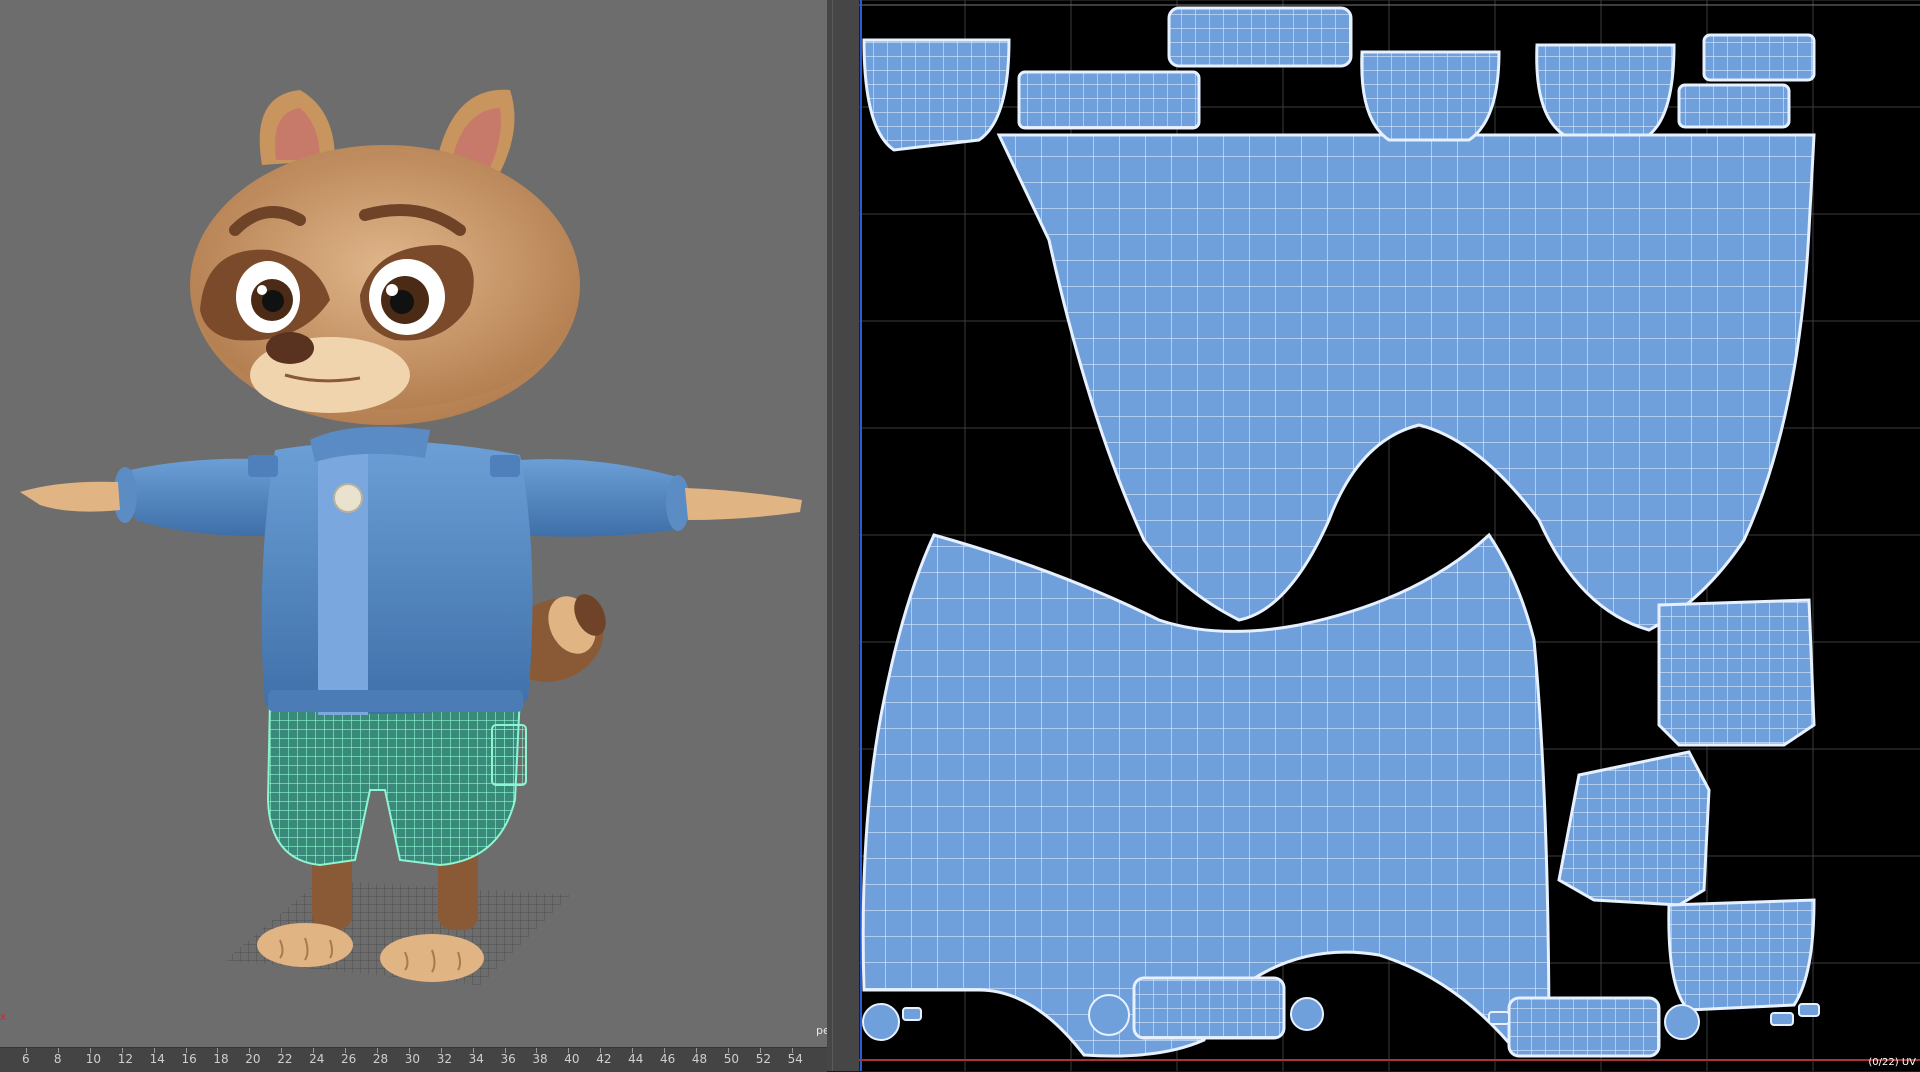 The image size is (1920, 1072). What do you see at coordinates (668, 1059) in the screenshot?
I see `timeline-tick-label: 46` at bounding box center [668, 1059].